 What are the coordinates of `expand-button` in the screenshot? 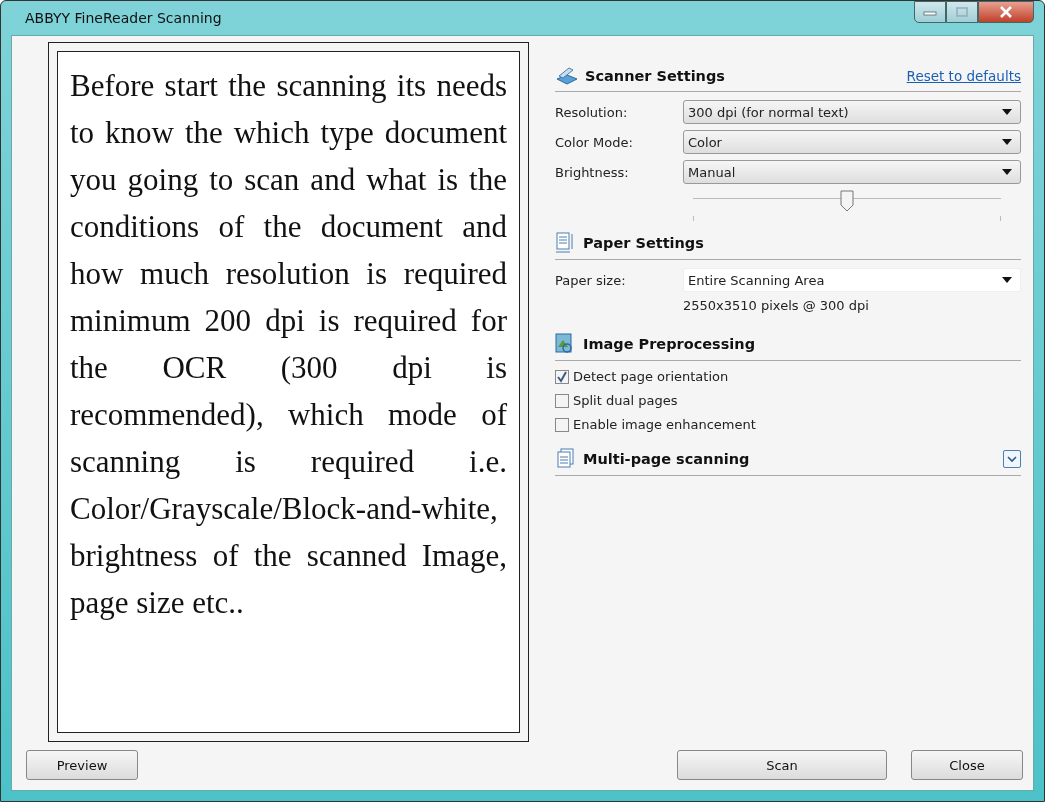 It's located at (1012, 459).